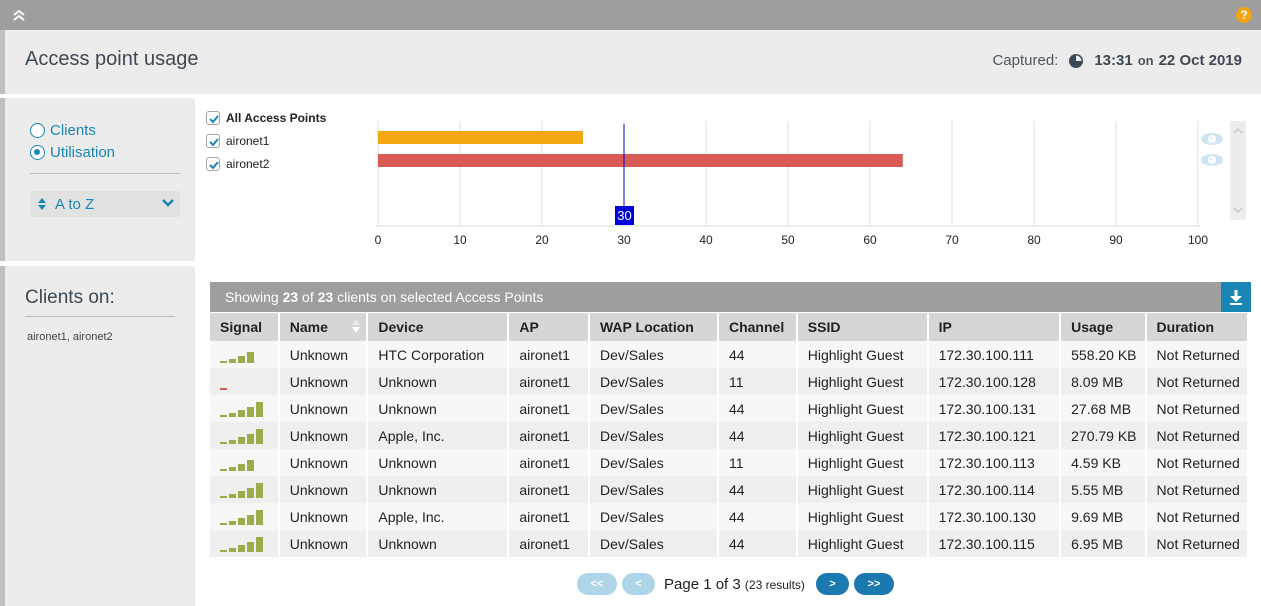  What do you see at coordinates (42, 204) in the screenshot?
I see `sort-icon` at bounding box center [42, 204].